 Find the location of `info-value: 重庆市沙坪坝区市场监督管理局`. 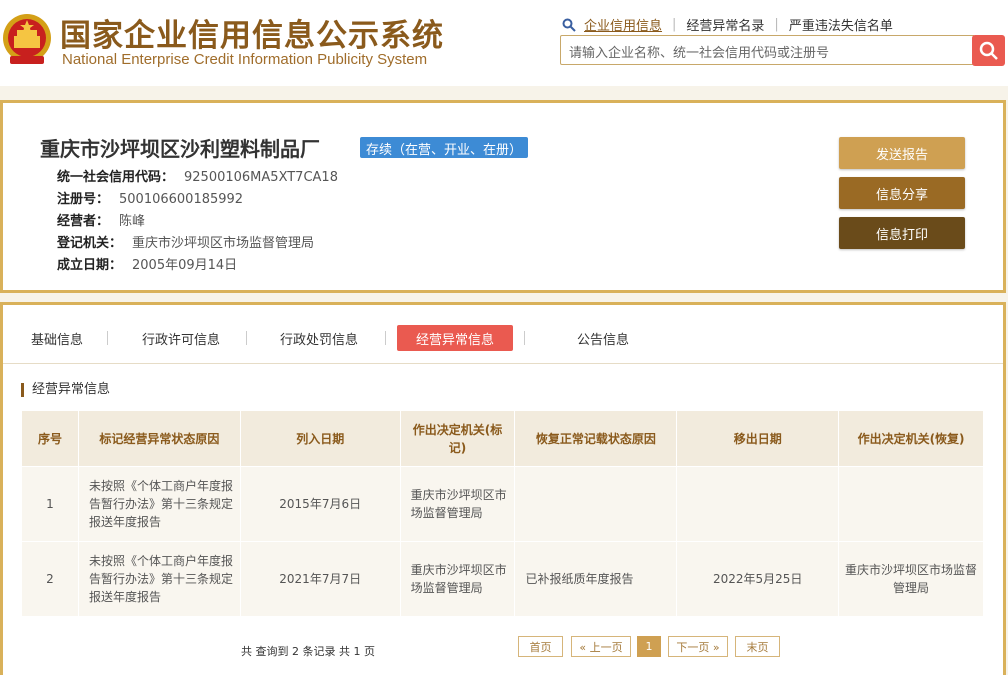

info-value: 重庆市沙坪坝区市场监督管理局 is located at coordinates (223, 243).